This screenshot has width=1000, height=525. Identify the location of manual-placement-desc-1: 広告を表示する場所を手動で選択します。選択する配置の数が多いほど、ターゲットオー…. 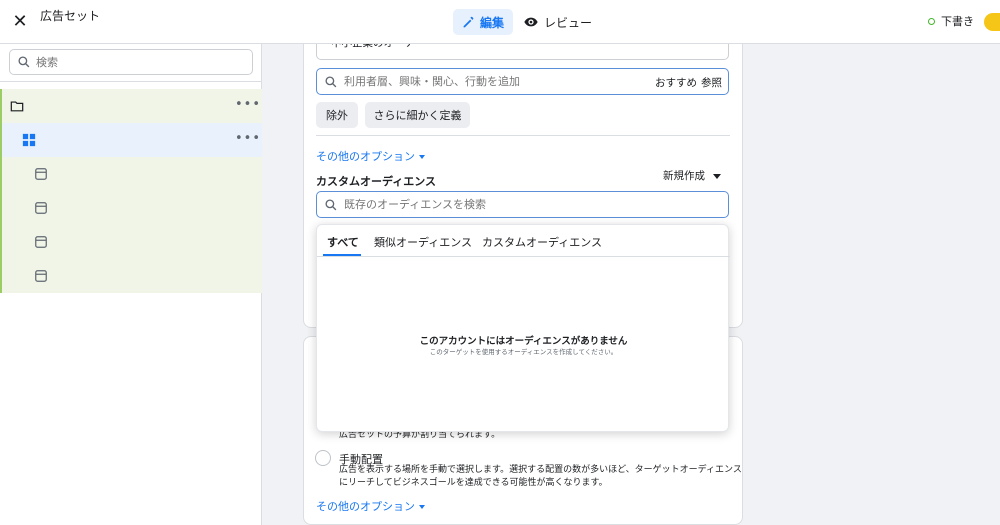
(540, 470).